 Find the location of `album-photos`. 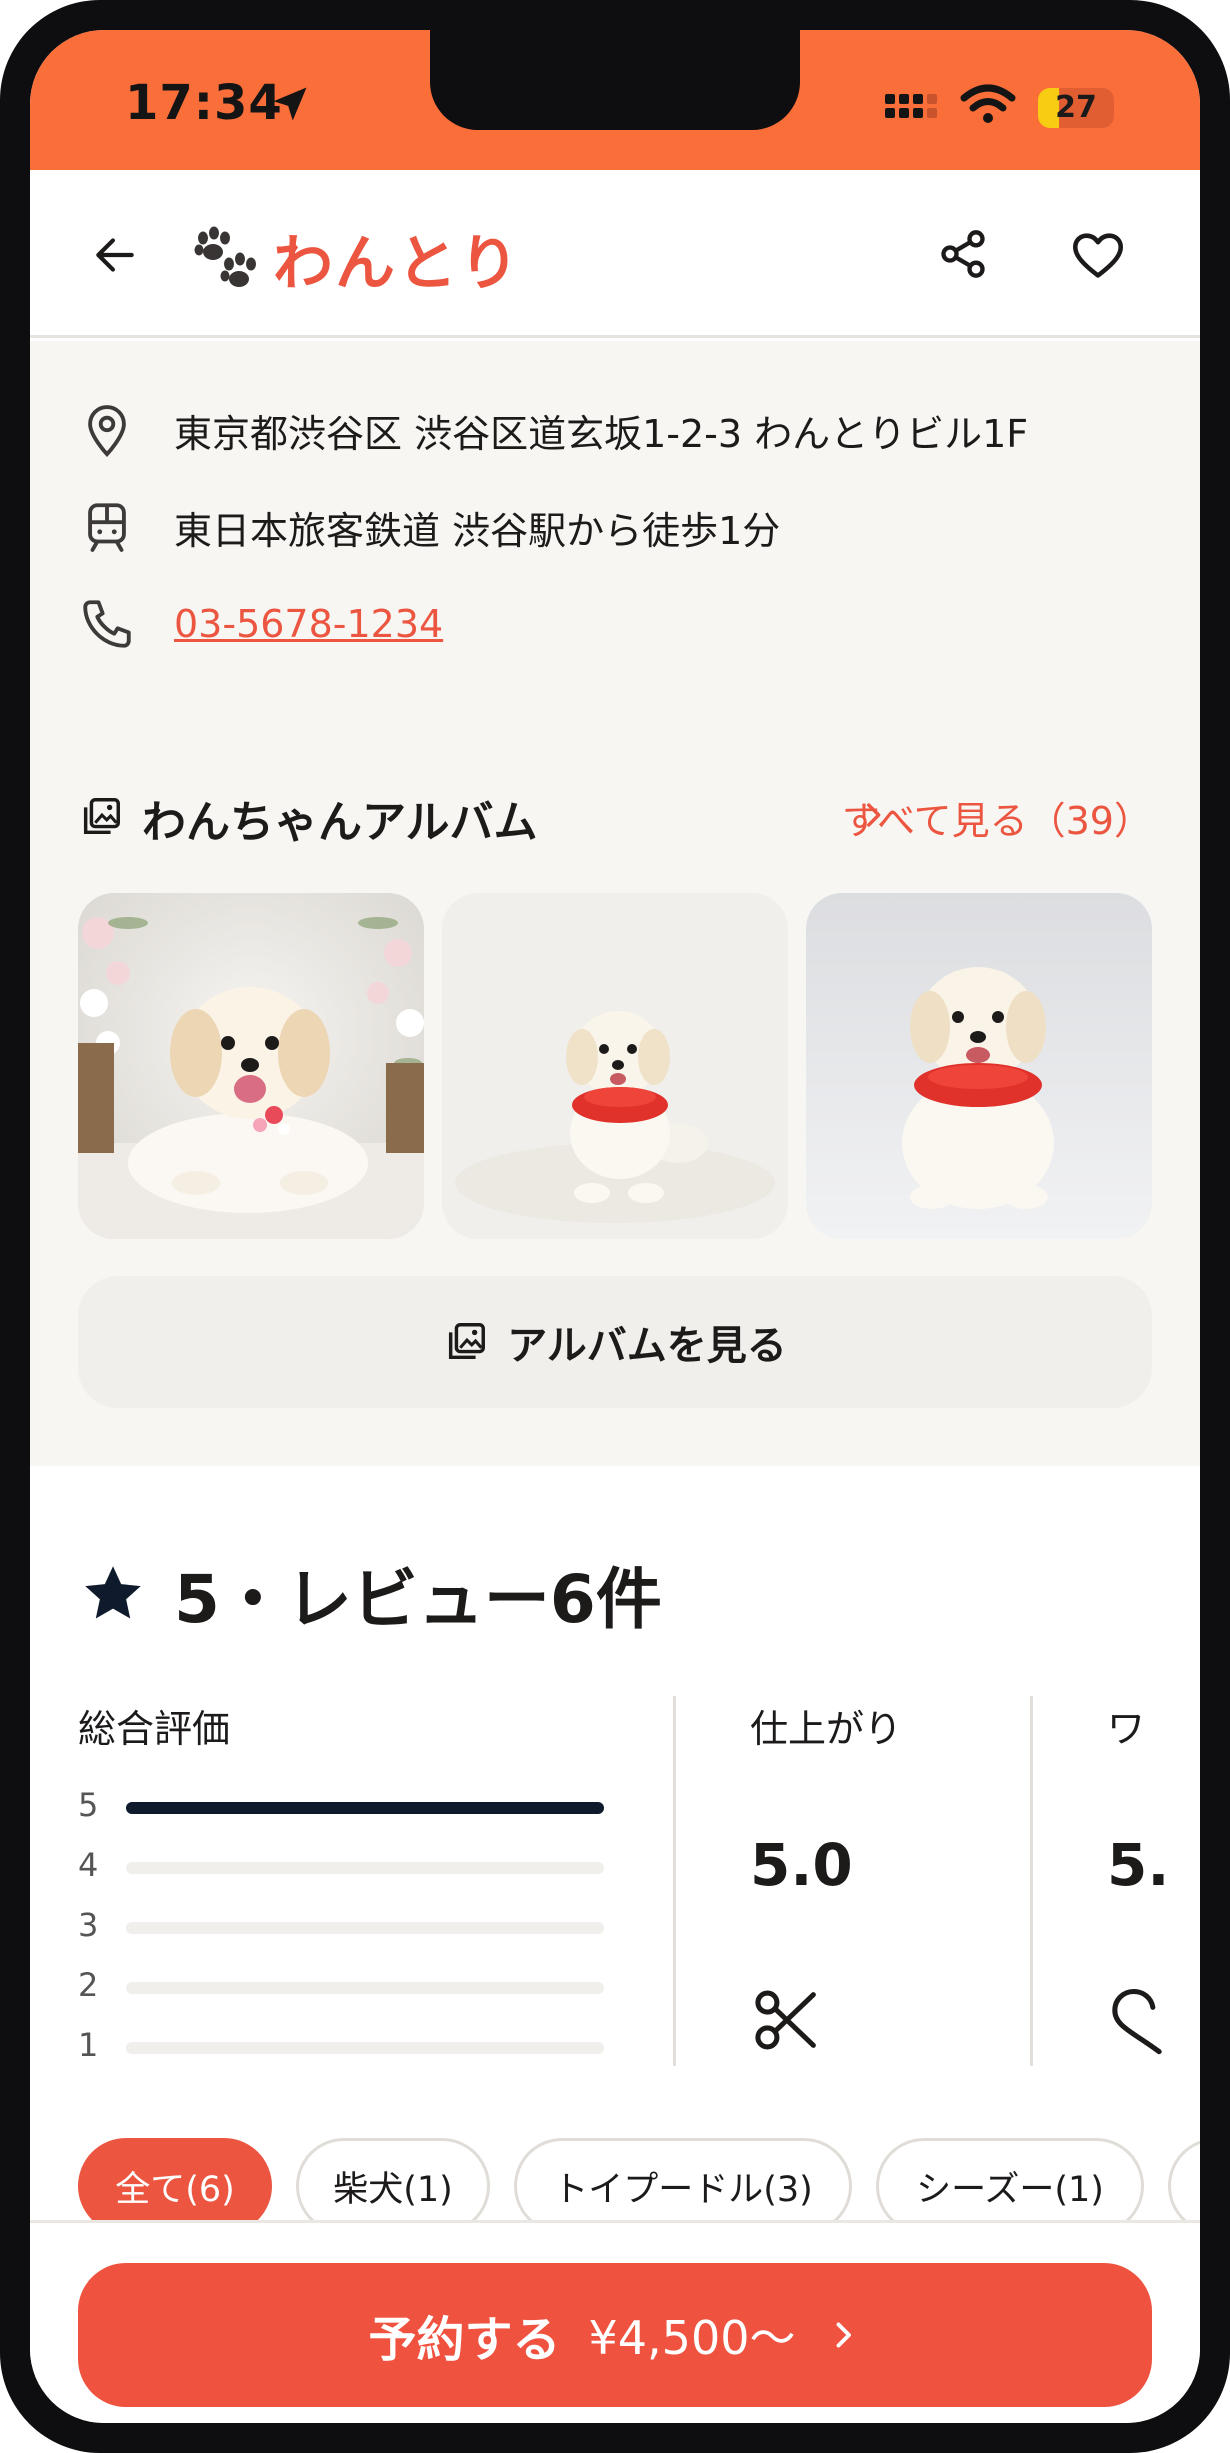

album-photos is located at coordinates (615, 1066).